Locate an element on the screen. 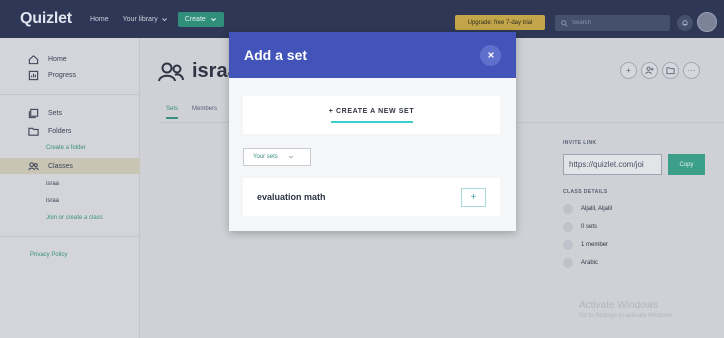 This screenshot has height=338, width=724. class-group-icon is located at coordinates (171, 71).